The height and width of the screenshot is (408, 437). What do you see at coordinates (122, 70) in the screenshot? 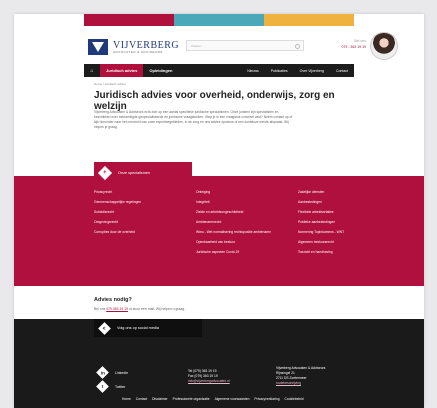
I see `nav-item-juridisch-advies: Juridisch advies` at bounding box center [122, 70].